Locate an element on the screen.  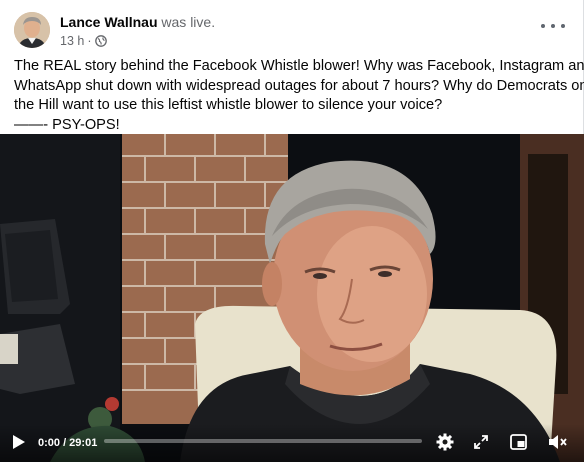
progress-bar is located at coordinates (263, 441).